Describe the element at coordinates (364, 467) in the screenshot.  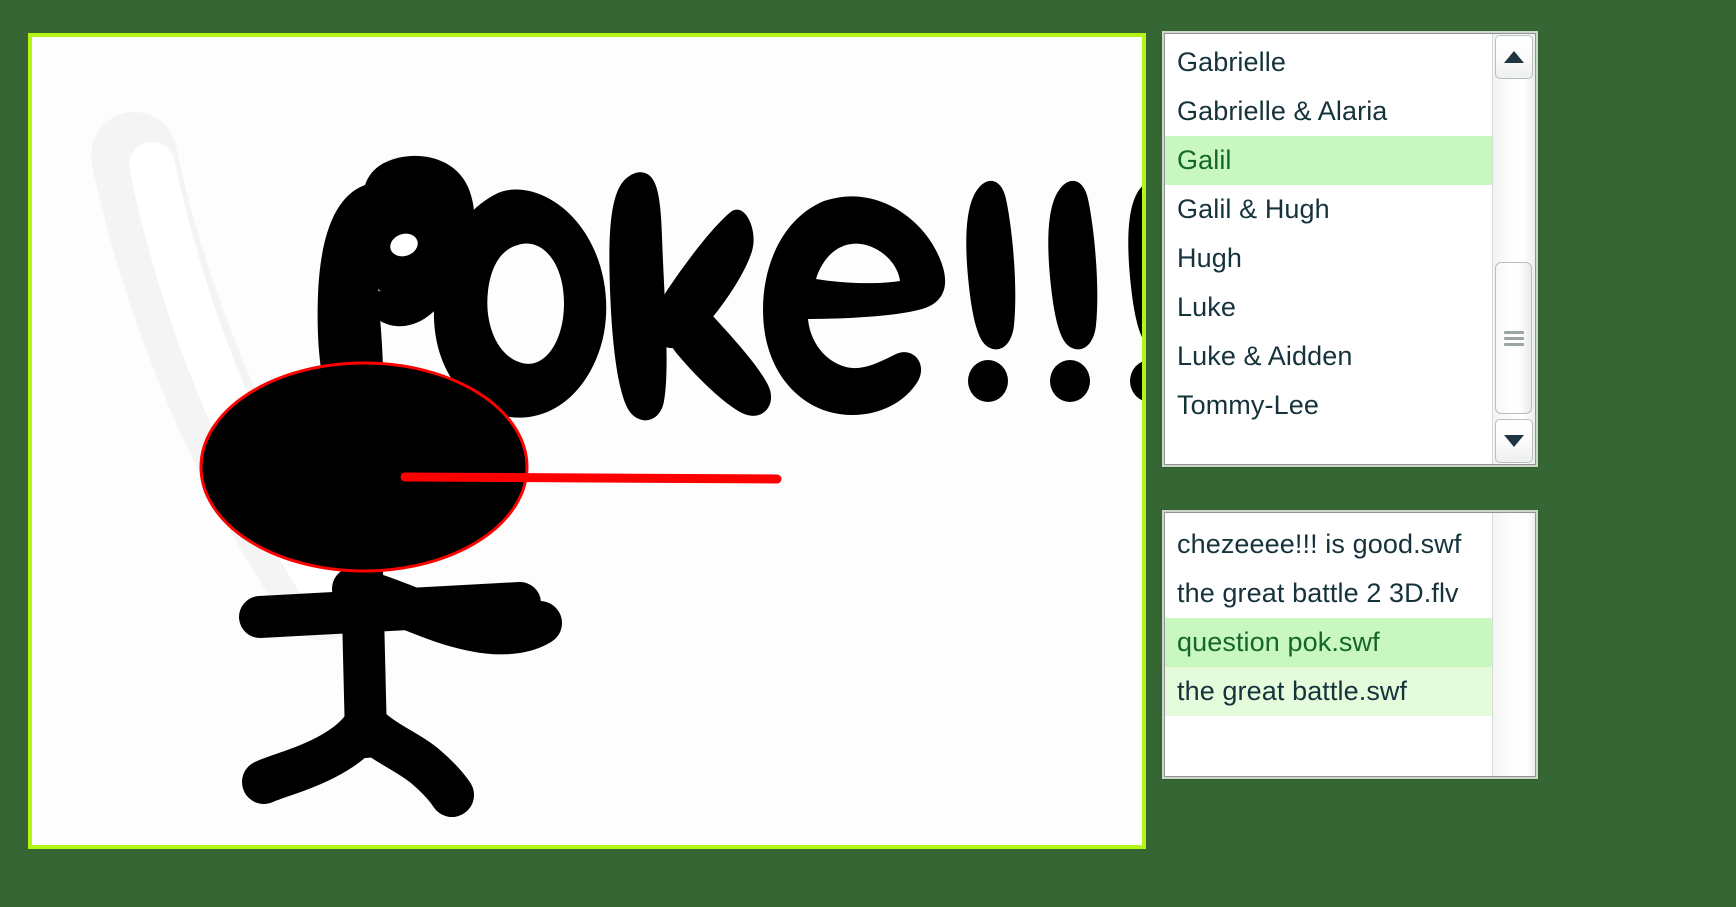
I see `figure-head-ellipse` at that location.